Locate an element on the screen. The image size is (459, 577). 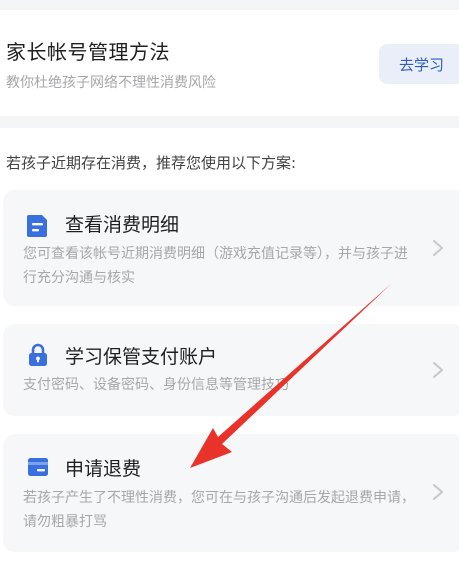
card-description: 支付密码、设备密码、身份信息等管理技巧 is located at coordinates (156, 385).